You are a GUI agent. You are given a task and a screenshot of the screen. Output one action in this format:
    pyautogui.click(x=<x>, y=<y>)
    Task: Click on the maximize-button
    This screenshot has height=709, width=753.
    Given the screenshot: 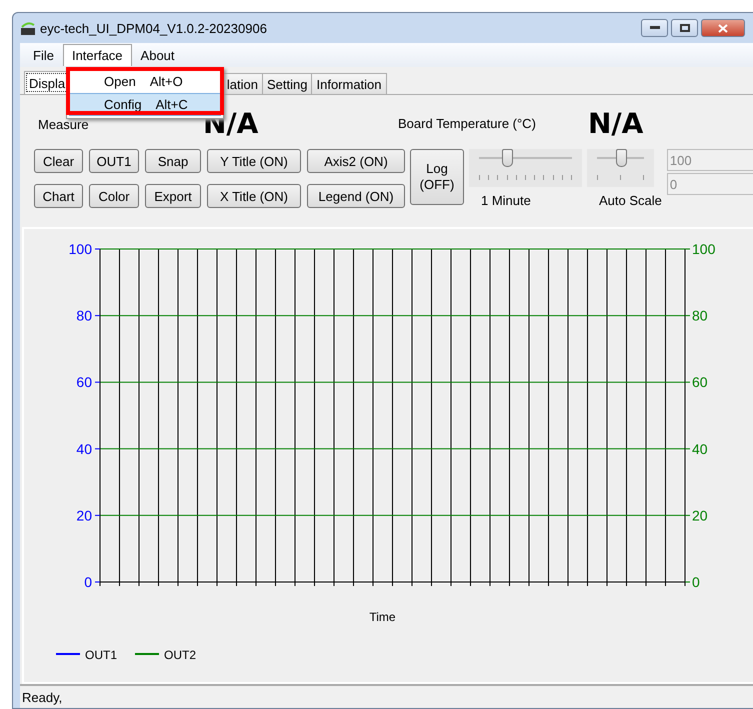 What is the action you would take?
    pyautogui.click(x=684, y=28)
    